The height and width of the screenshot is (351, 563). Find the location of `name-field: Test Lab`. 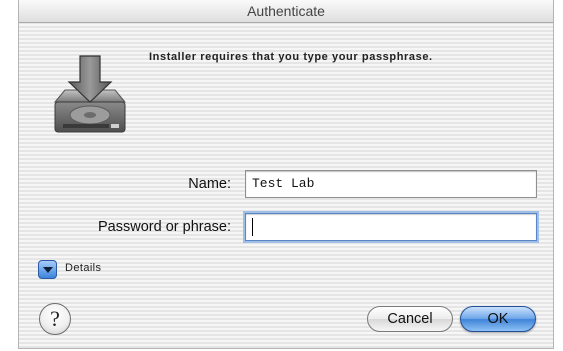

name-field: Test Lab is located at coordinates (391, 184).